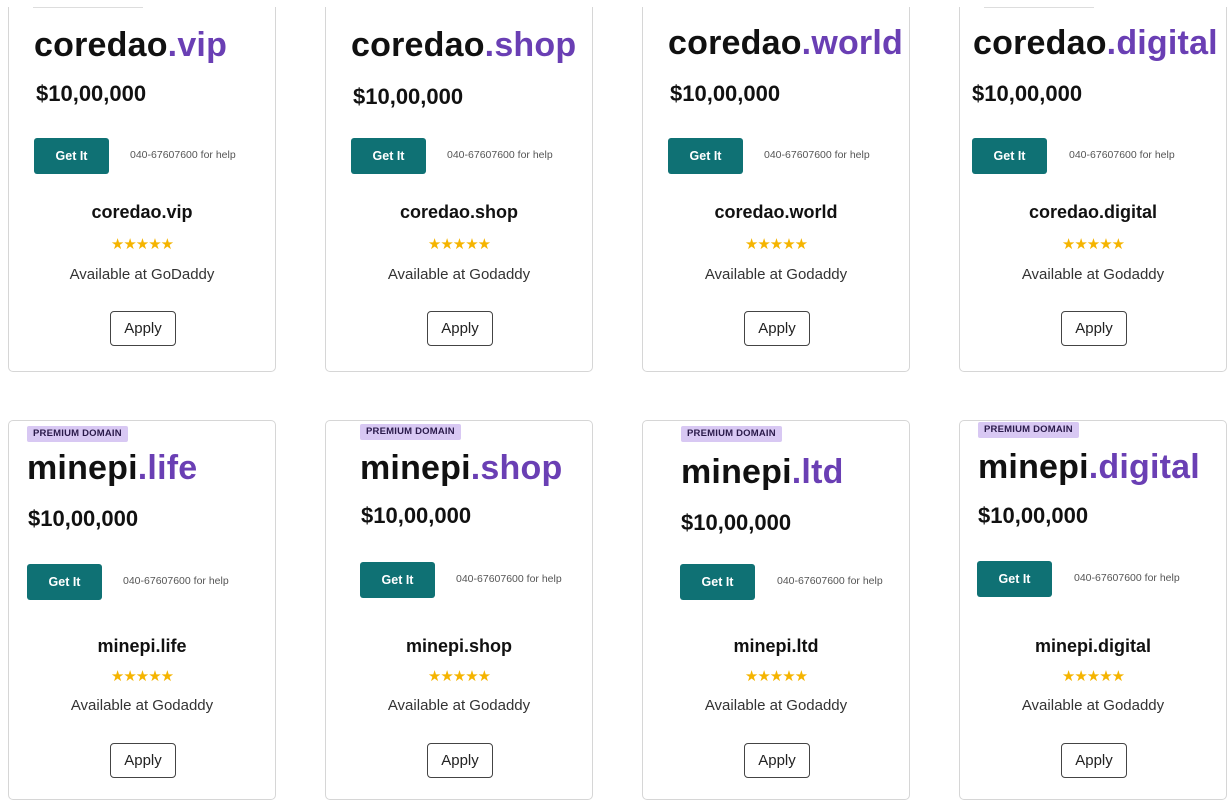 The image size is (1228, 800). I want to click on availability-text: Available at GoDaddy, so click(142, 274).